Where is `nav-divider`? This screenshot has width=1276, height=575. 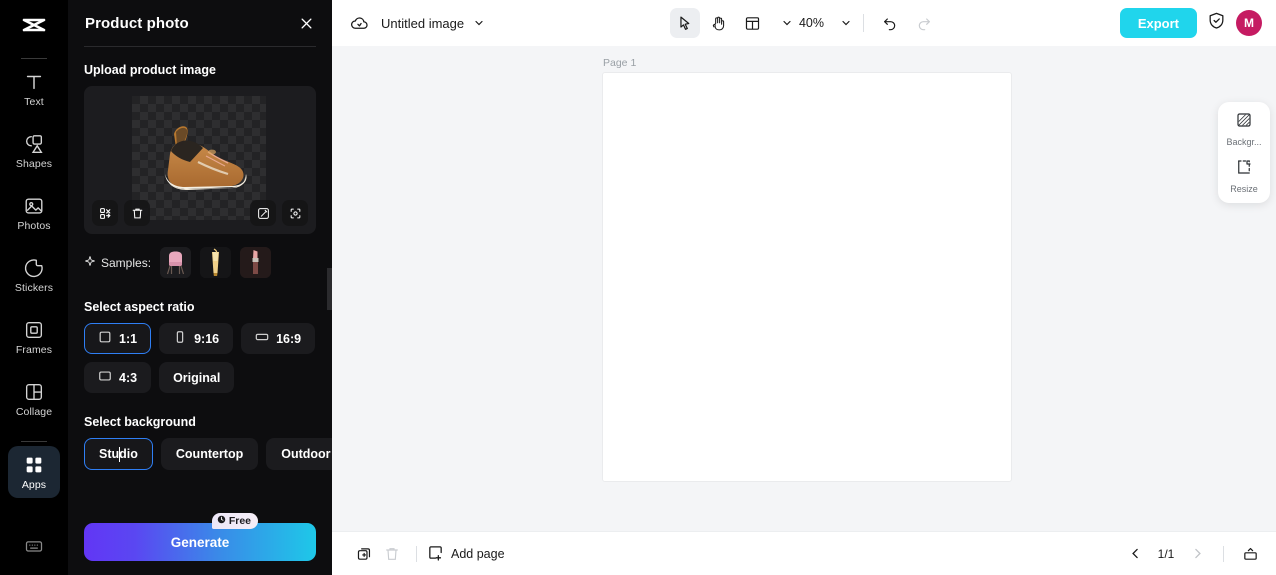
nav-divider is located at coordinates (1223, 553).